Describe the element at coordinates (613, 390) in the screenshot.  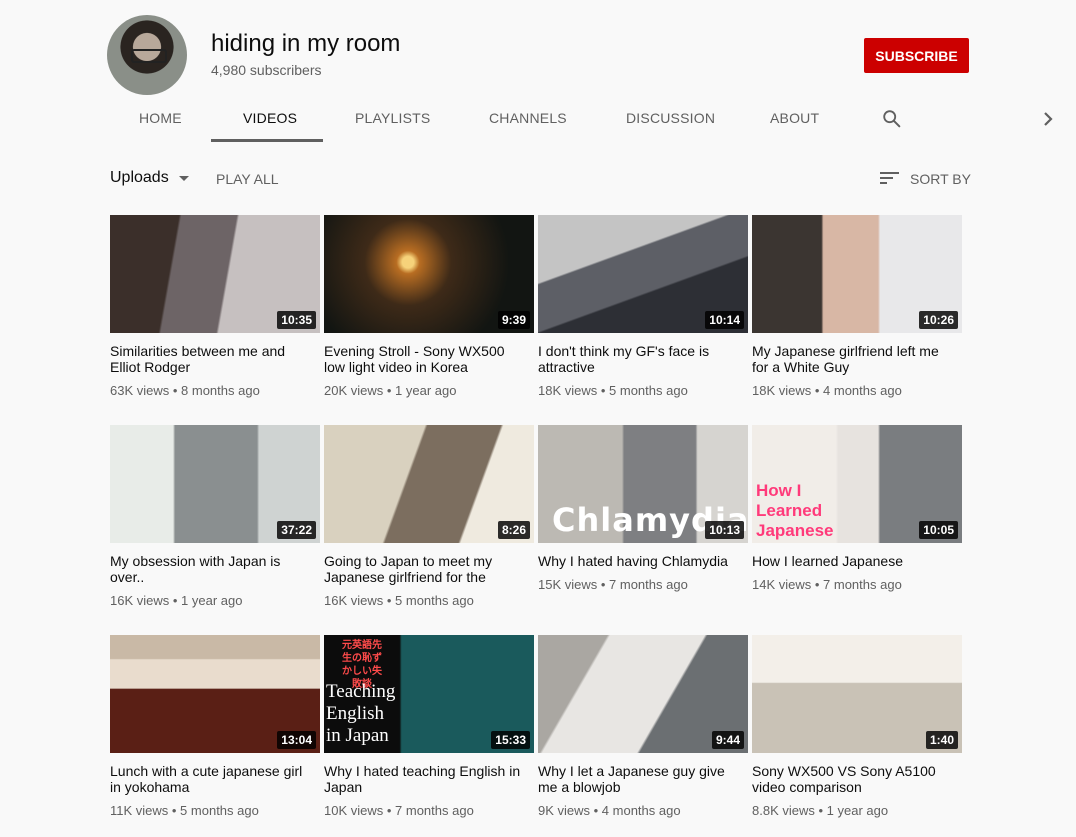
I see `video-meta: 18K views • 5 months ago` at that location.